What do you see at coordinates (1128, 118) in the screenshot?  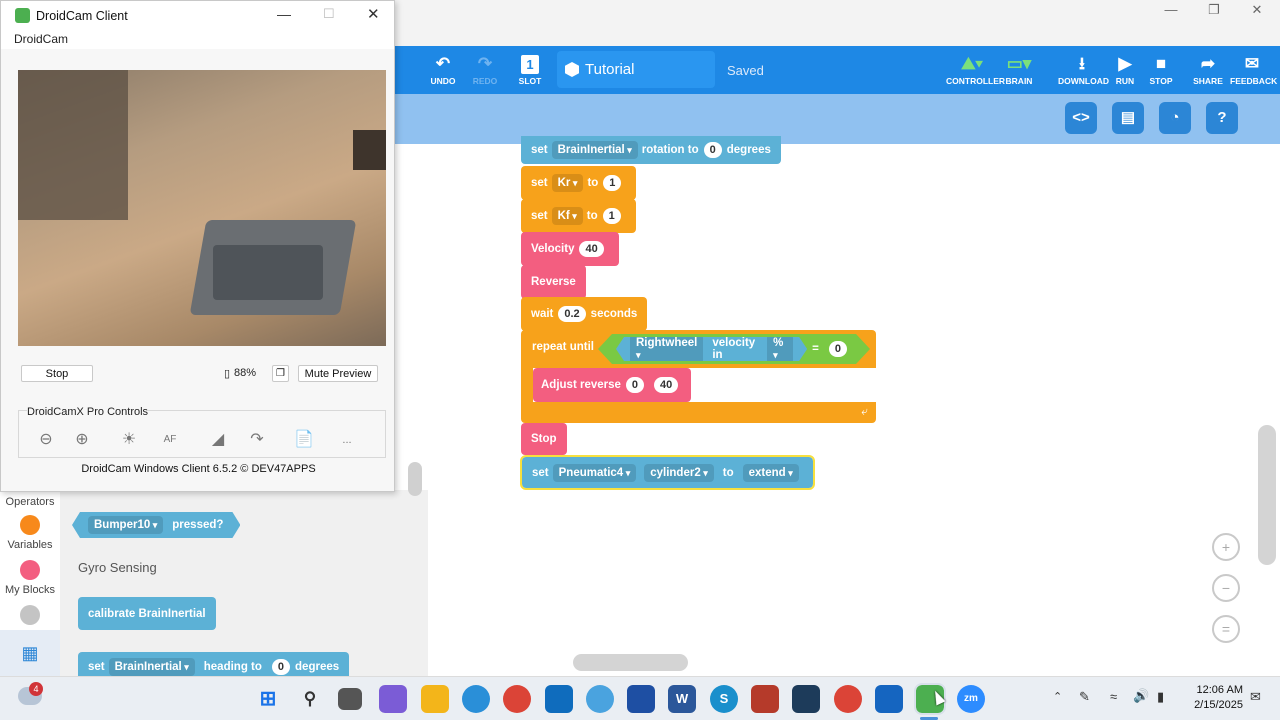 I see `device-icon: ▤` at bounding box center [1128, 118].